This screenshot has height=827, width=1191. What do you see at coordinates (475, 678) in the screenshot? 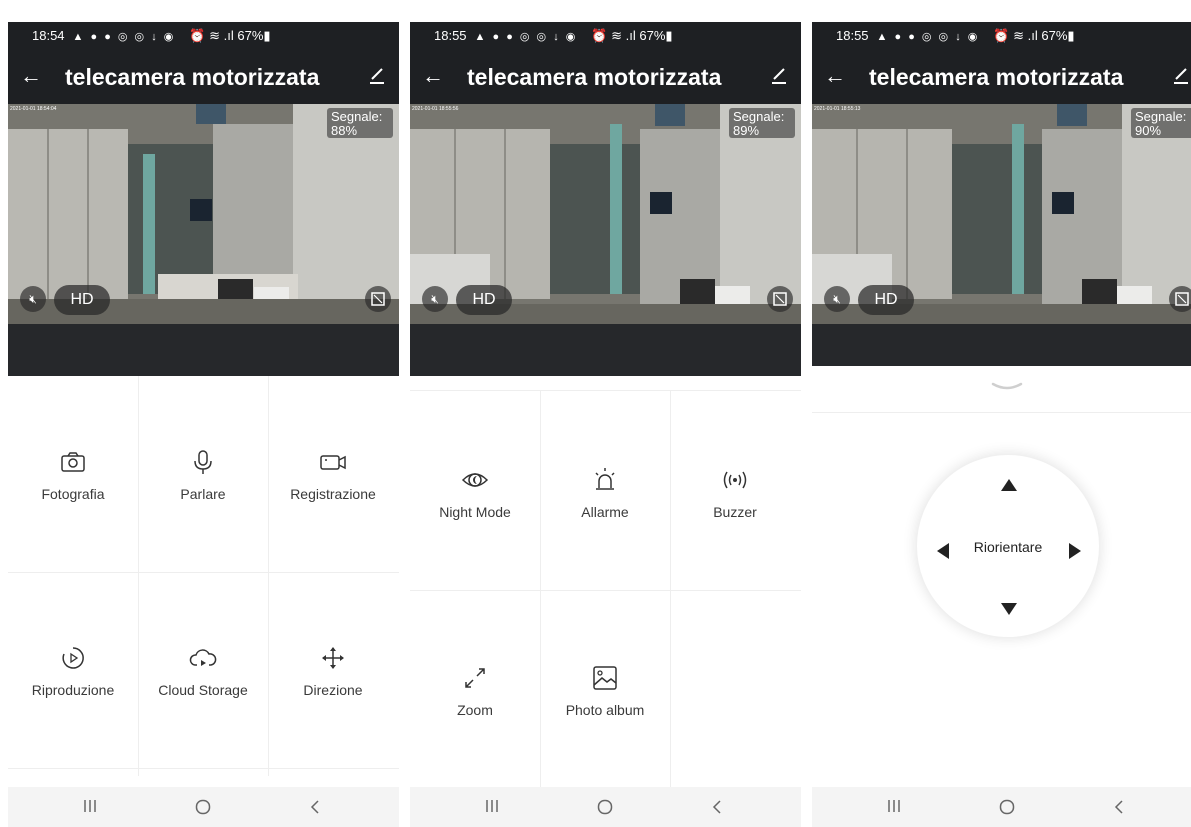
I see `zoom-icon` at bounding box center [475, 678].